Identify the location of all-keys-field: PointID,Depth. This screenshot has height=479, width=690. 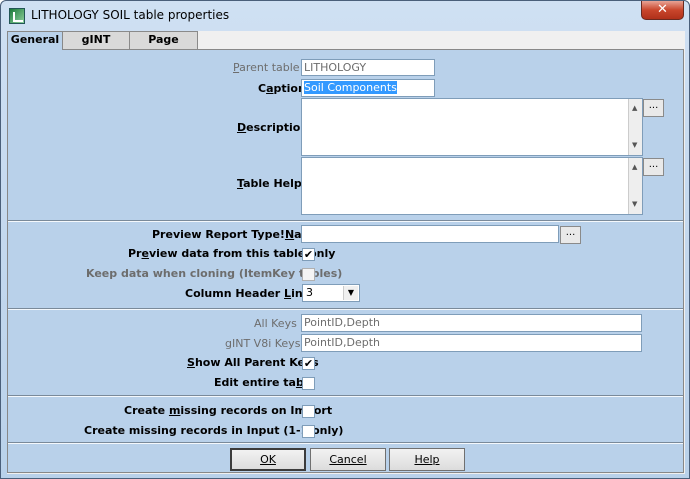
(471, 323).